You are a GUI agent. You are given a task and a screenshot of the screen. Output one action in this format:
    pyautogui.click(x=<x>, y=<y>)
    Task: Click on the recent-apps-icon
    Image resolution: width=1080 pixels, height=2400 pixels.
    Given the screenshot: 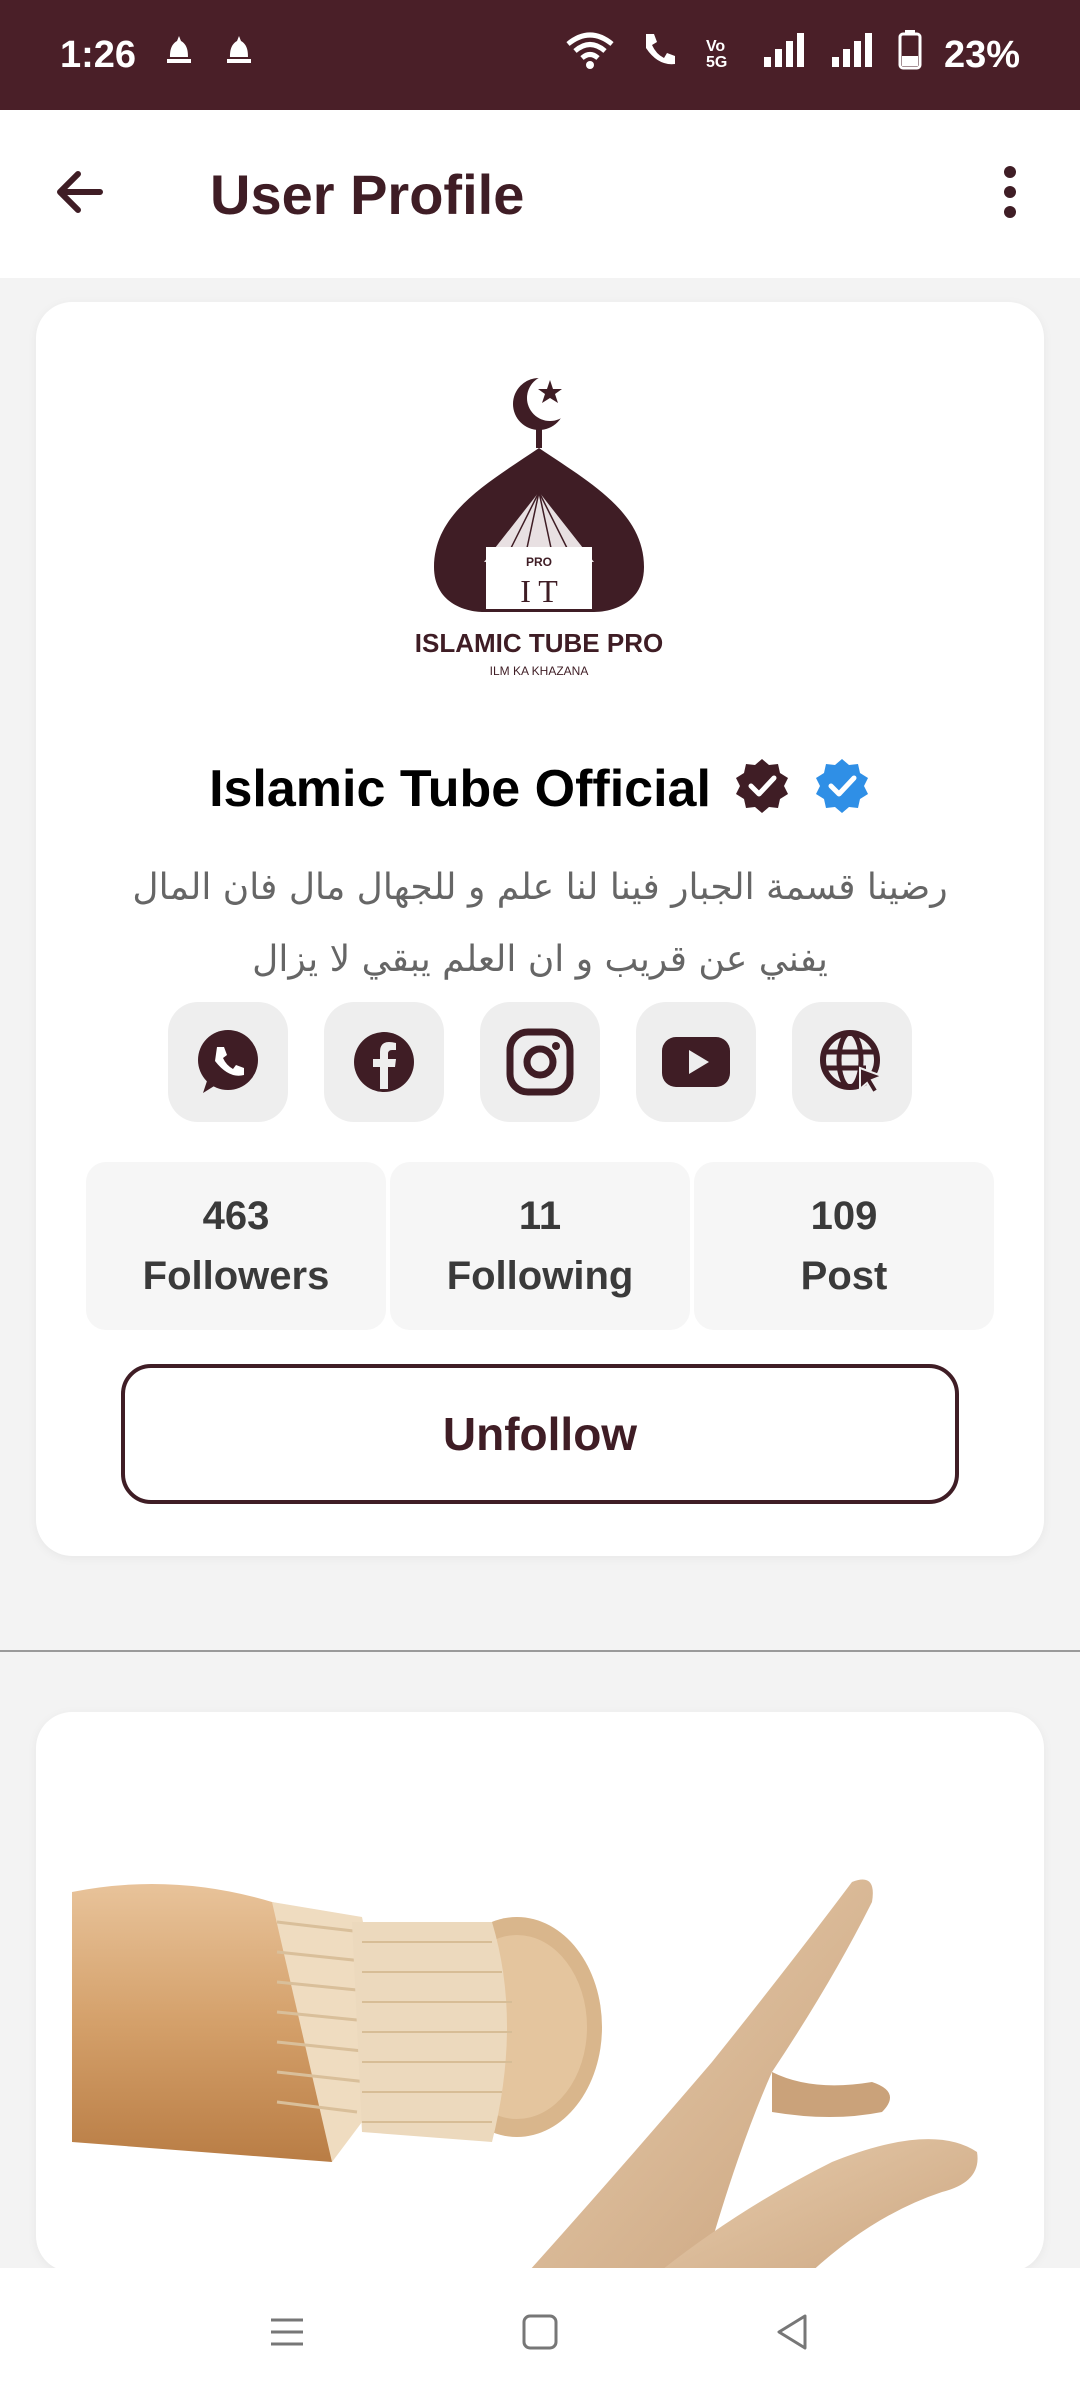 What is the action you would take?
    pyautogui.click(x=287, y=2334)
    